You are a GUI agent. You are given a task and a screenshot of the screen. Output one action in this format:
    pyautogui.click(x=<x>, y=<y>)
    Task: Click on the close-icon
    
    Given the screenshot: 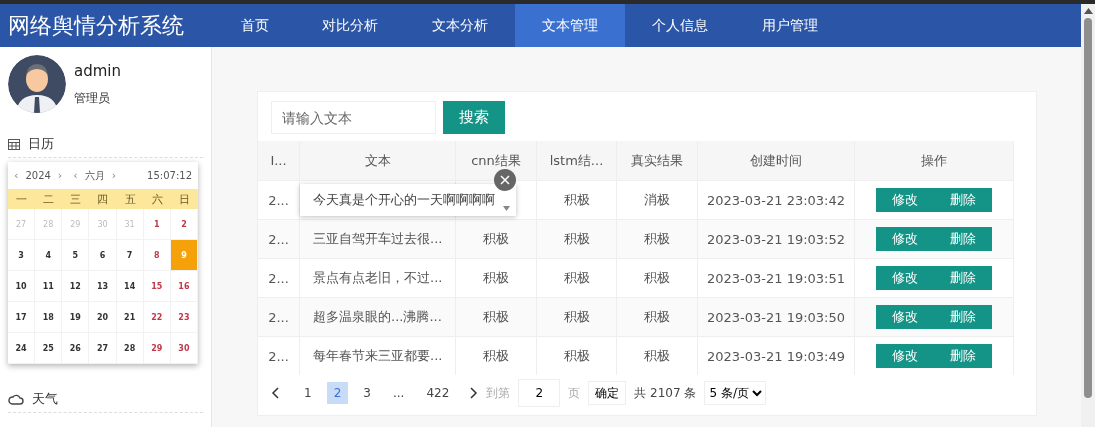 What is the action you would take?
    pyautogui.click(x=505, y=180)
    